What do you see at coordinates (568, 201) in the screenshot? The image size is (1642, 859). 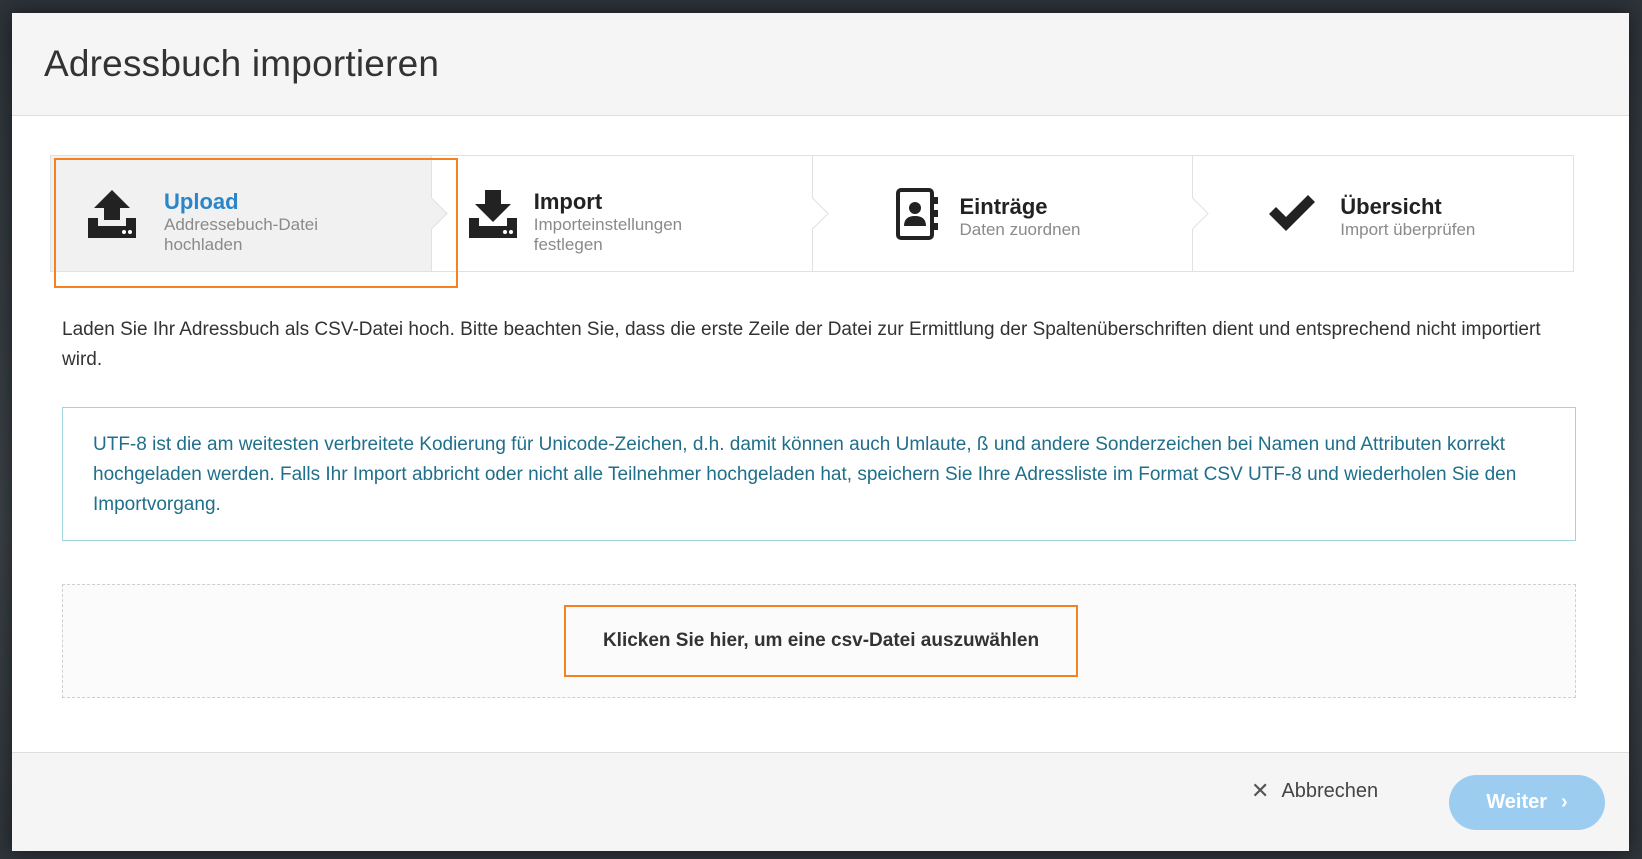 I see `step-title: Import` at bounding box center [568, 201].